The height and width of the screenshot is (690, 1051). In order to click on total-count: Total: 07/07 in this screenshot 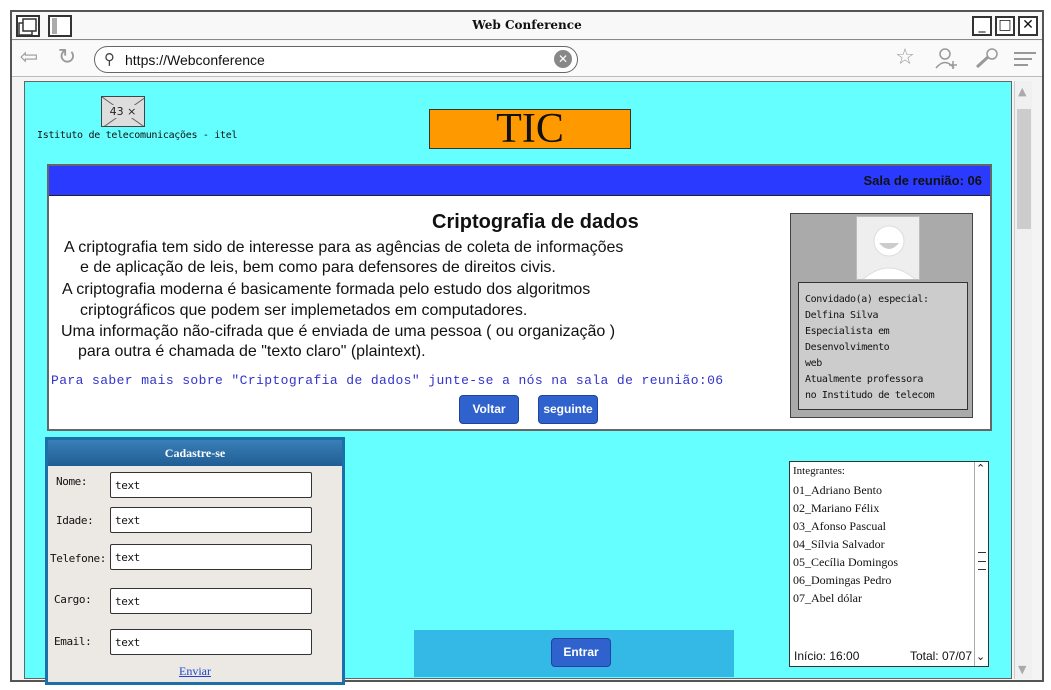, I will do `click(940, 656)`.